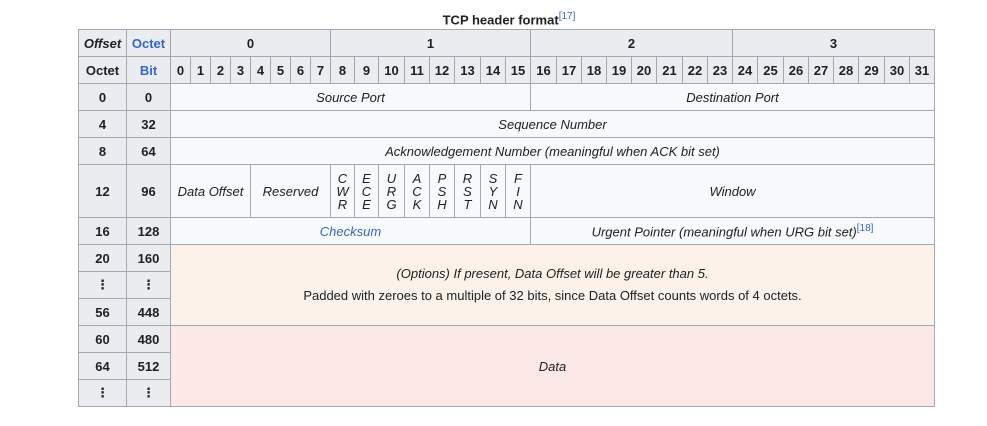  What do you see at coordinates (391, 191) in the screenshot?
I see `flag-urg: URG` at bounding box center [391, 191].